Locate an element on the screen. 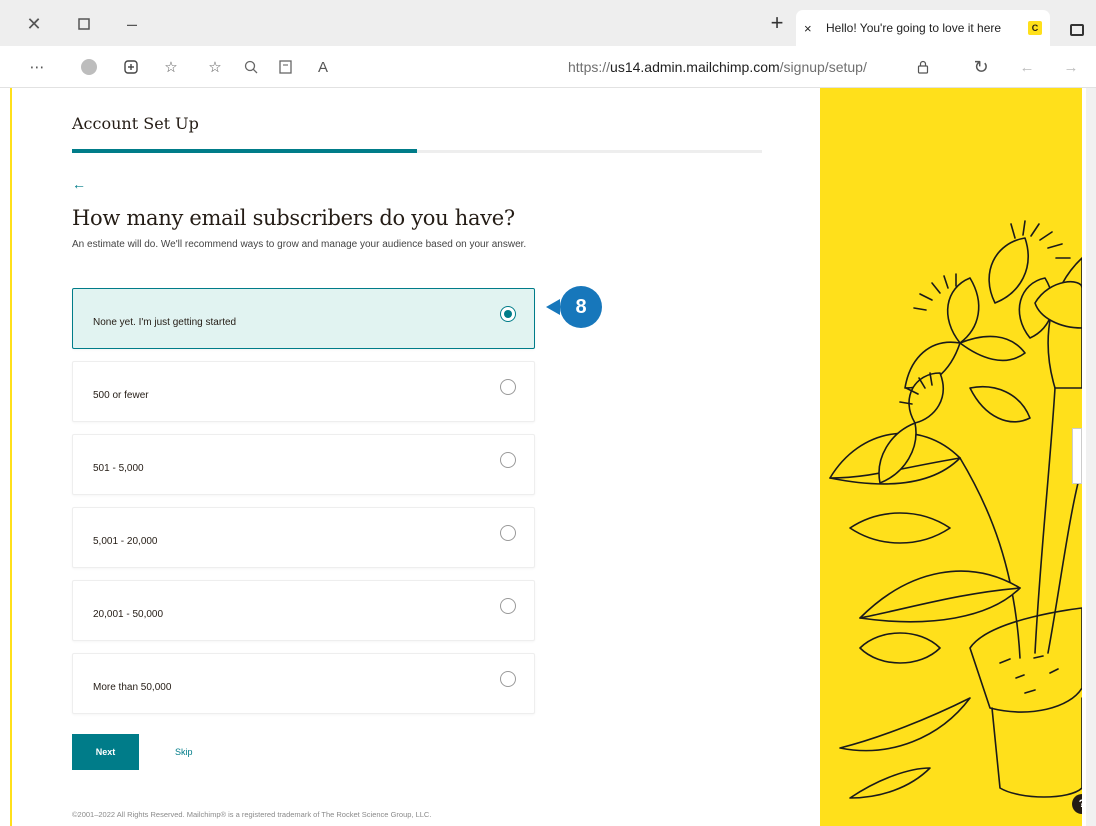 This screenshot has width=1096, height=826. forward-icon: → is located at coordinates (1071, 67).